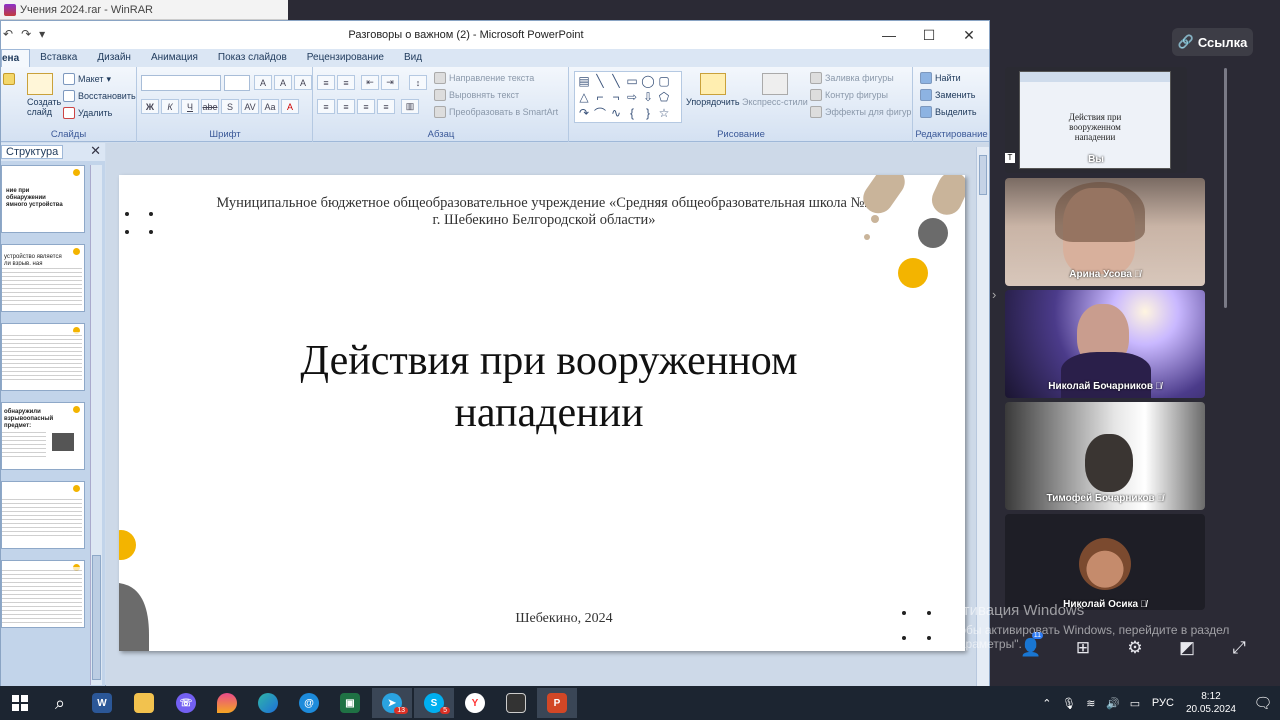 The image size is (1280, 720). I want to click on paste-icon, so click(9, 79).